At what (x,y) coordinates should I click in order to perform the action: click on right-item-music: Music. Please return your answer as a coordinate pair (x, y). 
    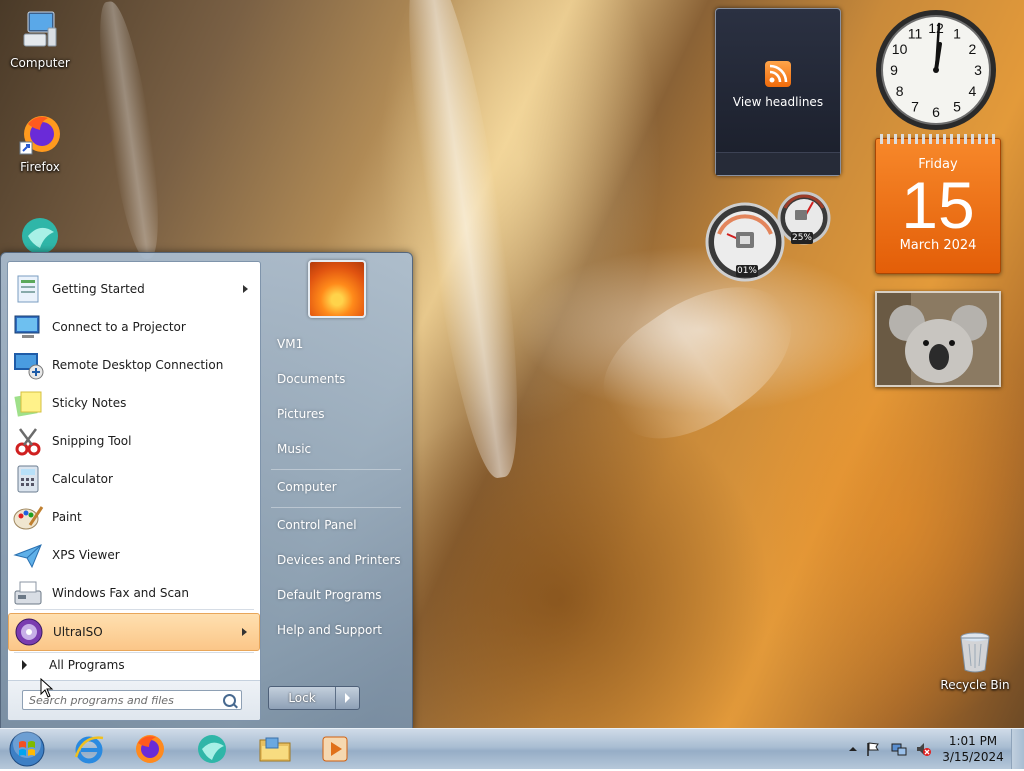
    Looking at the image, I should click on (335, 449).